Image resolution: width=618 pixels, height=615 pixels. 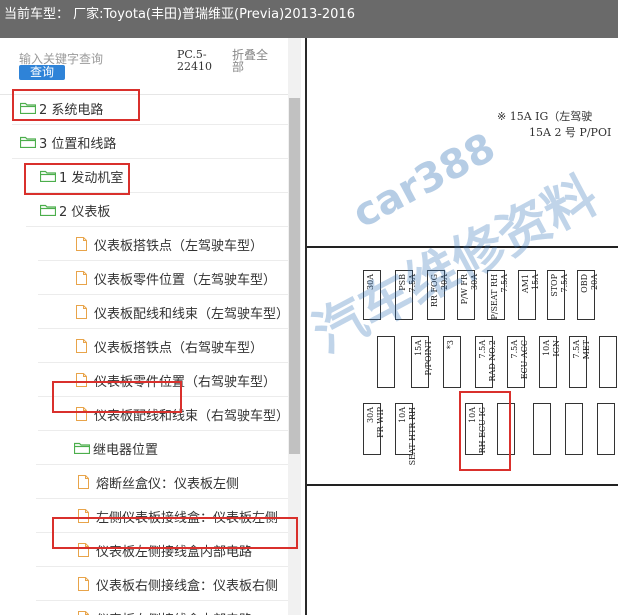 What do you see at coordinates (162, 448) in the screenshot?
I see `tree-item: 继电器位置` at bounding box center [162, 448].